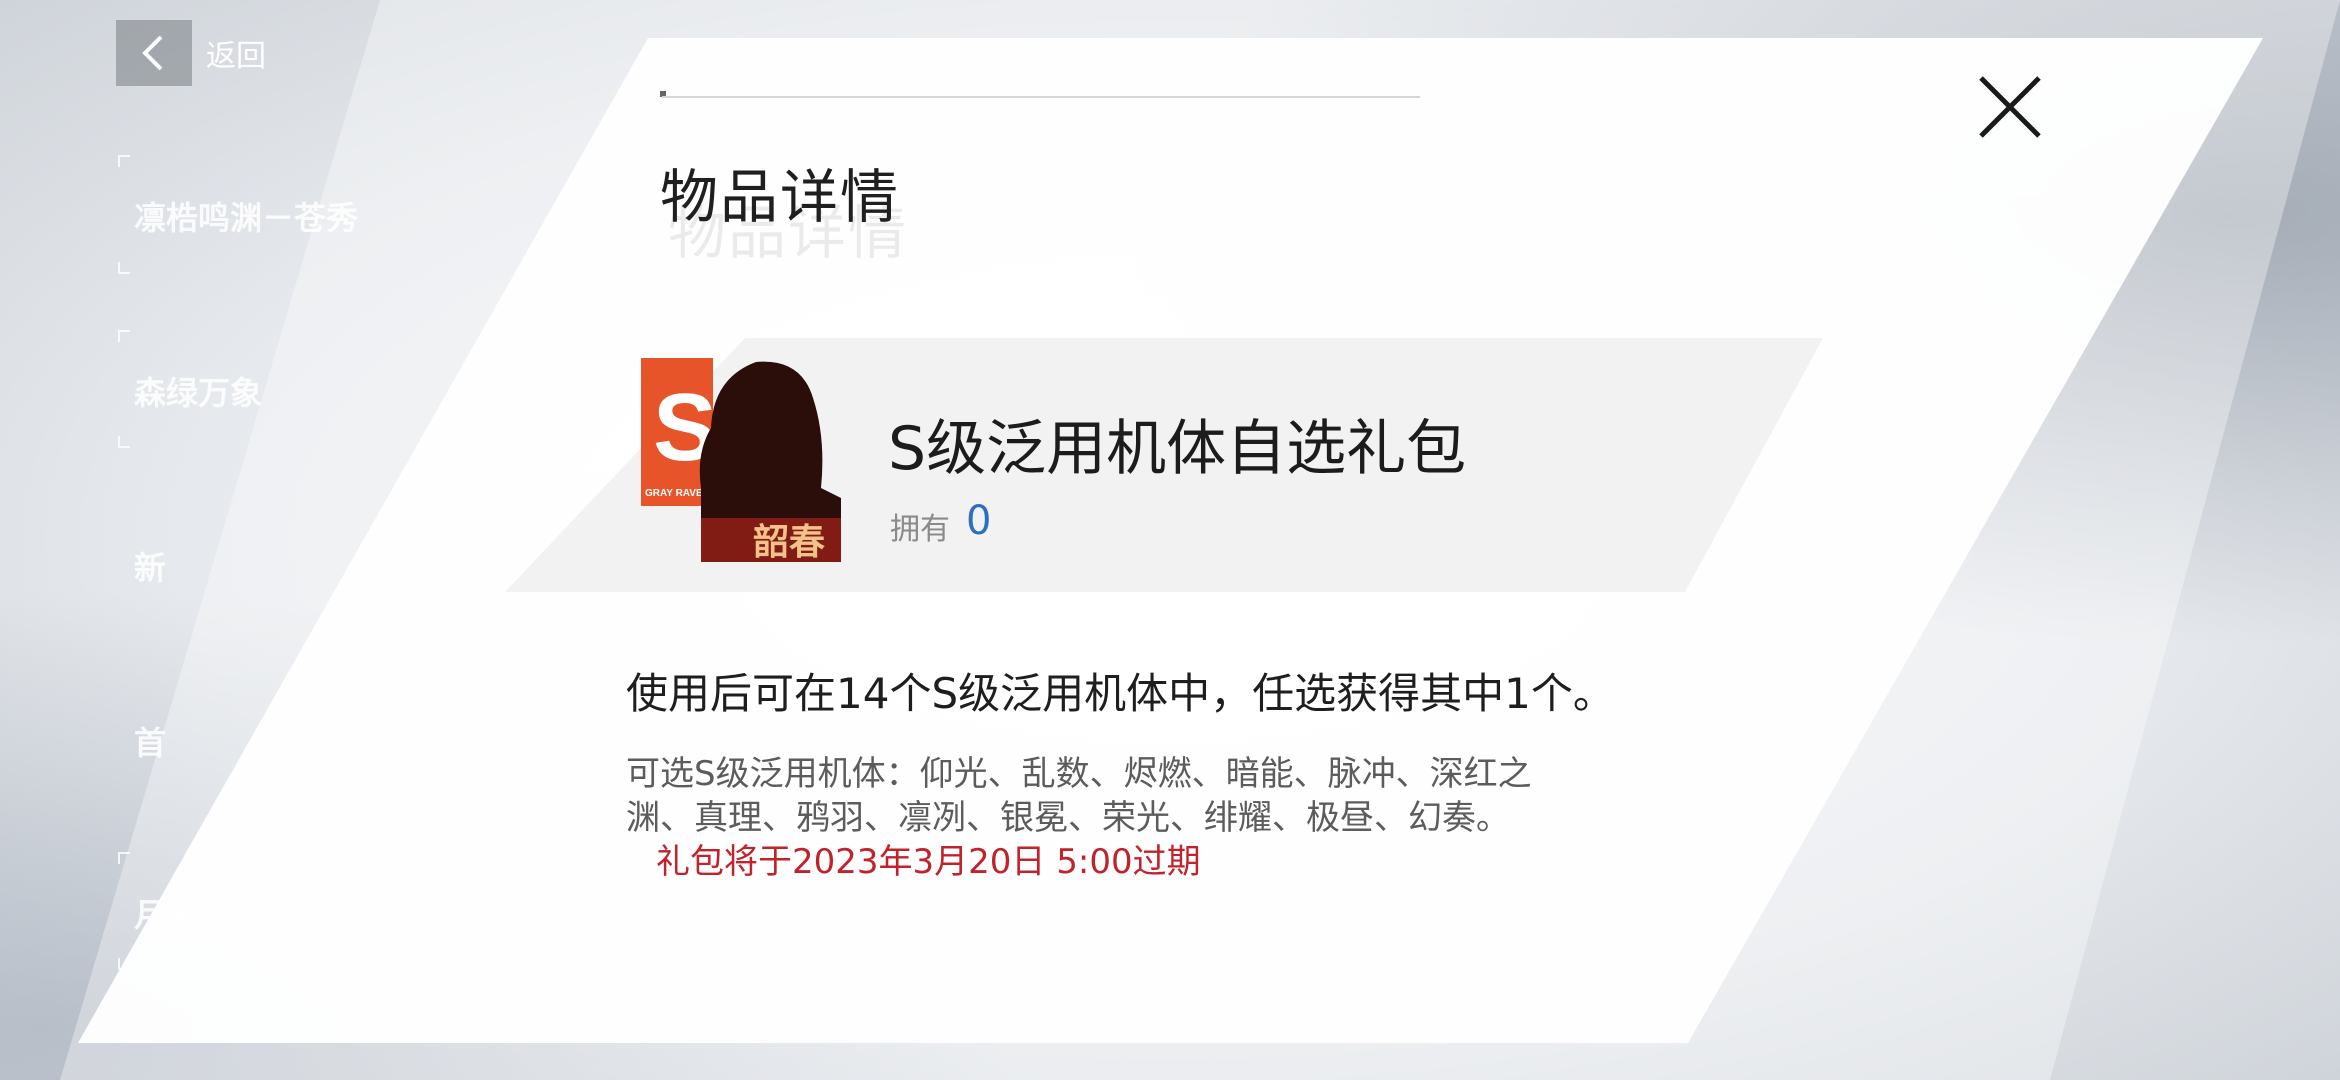  What do you see at coordinates (154, 53) in the screenshot?
I see `back-arrow-icon` at bounding box center [154, 53].